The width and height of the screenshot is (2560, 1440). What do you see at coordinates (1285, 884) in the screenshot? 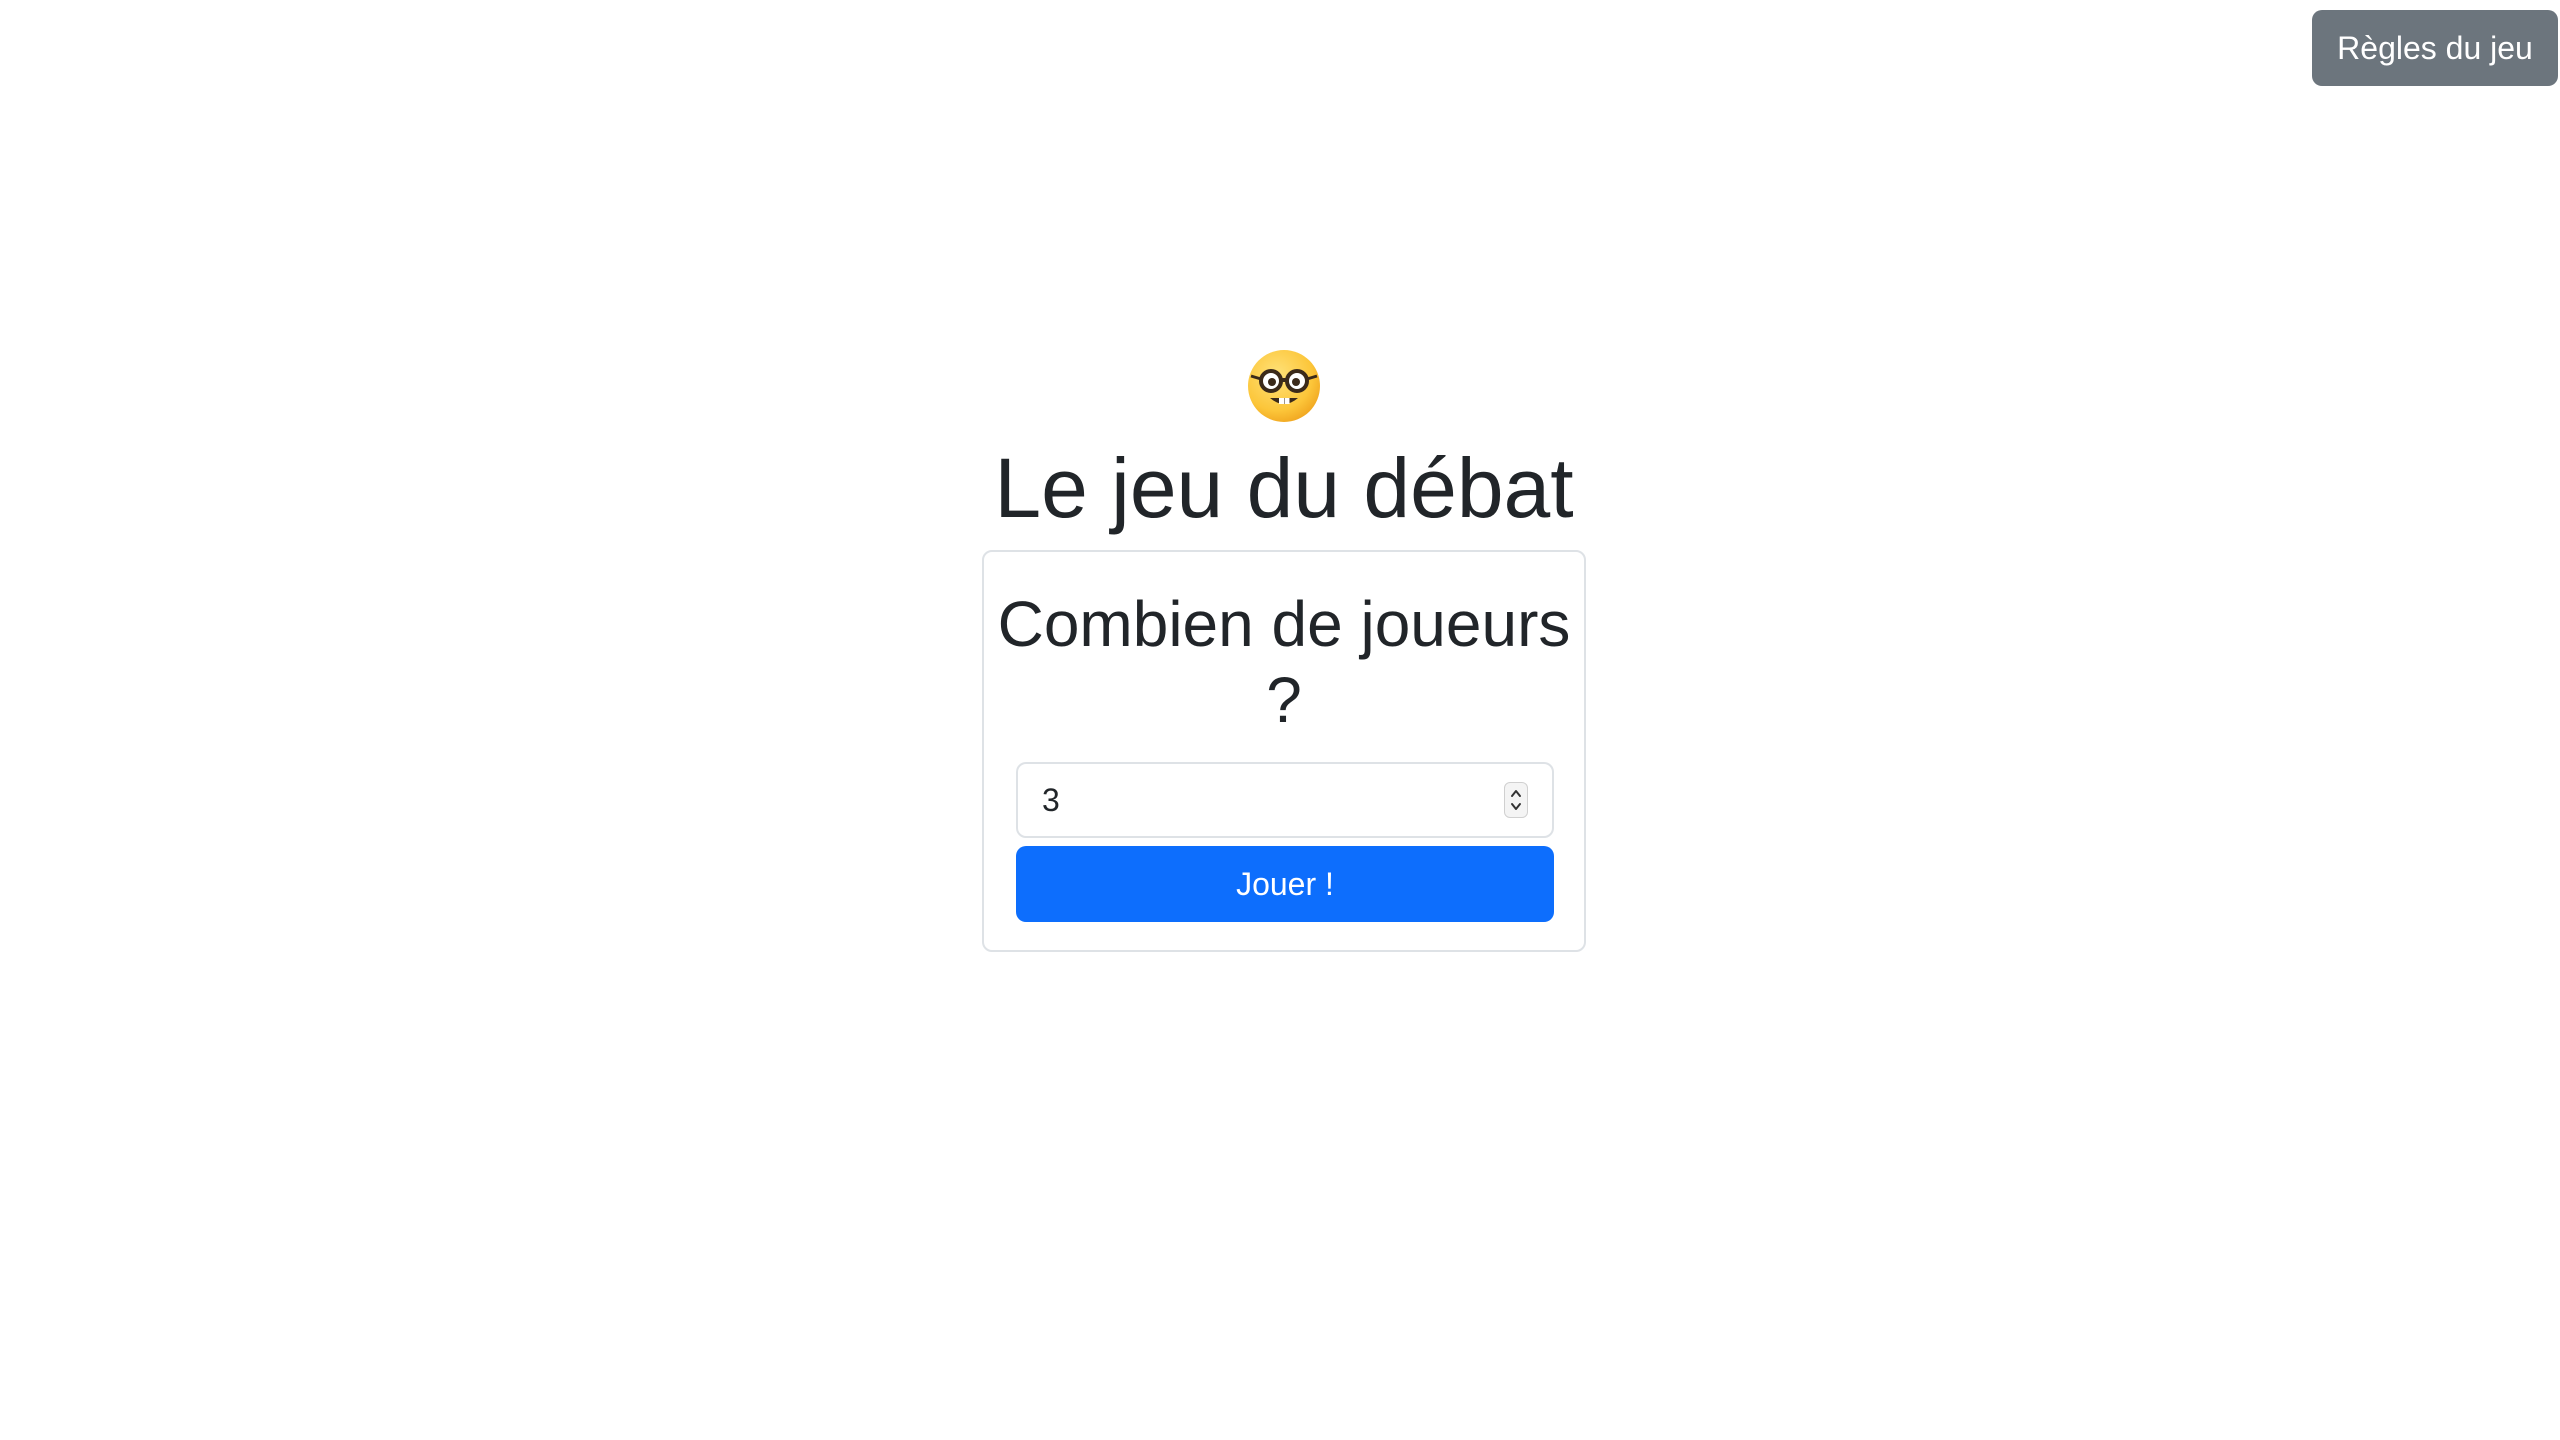
I see `play-button: Jouer !` at bounding box center [1285, 884].